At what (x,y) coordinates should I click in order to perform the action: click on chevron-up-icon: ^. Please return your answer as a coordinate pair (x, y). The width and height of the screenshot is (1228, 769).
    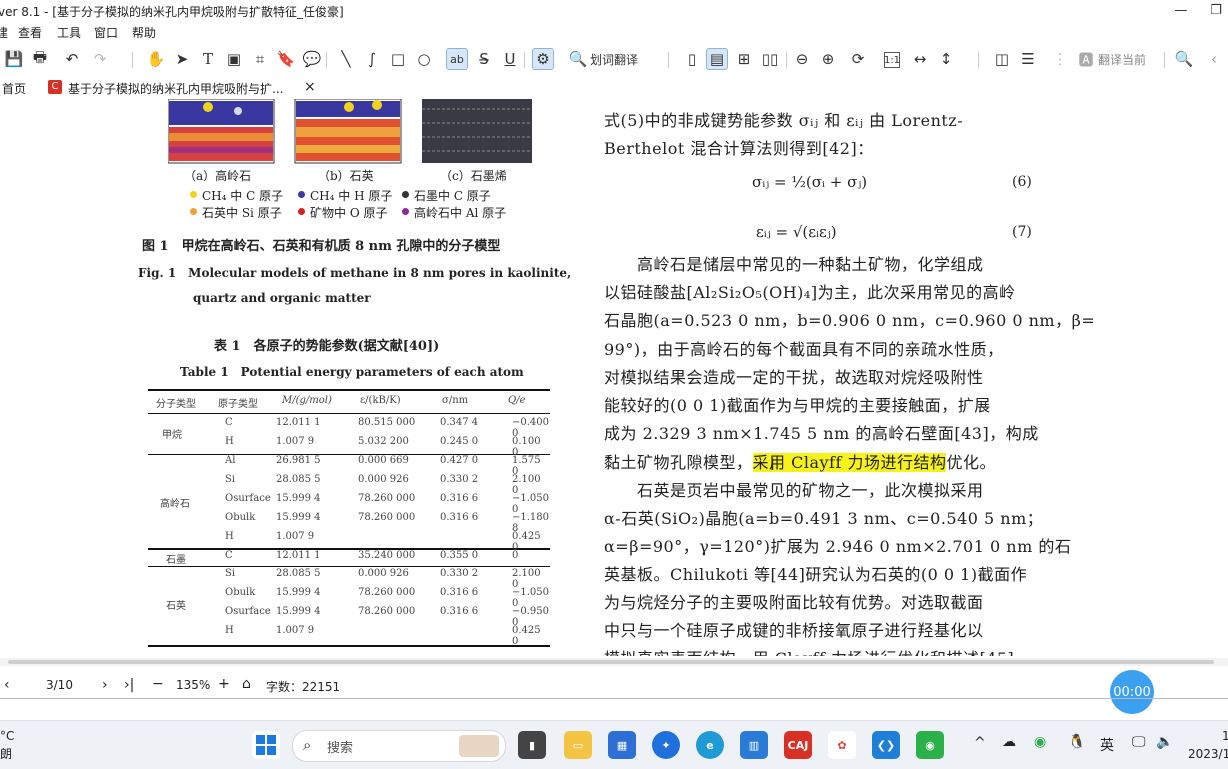
    Looking at the image, I should click on (980, 743).